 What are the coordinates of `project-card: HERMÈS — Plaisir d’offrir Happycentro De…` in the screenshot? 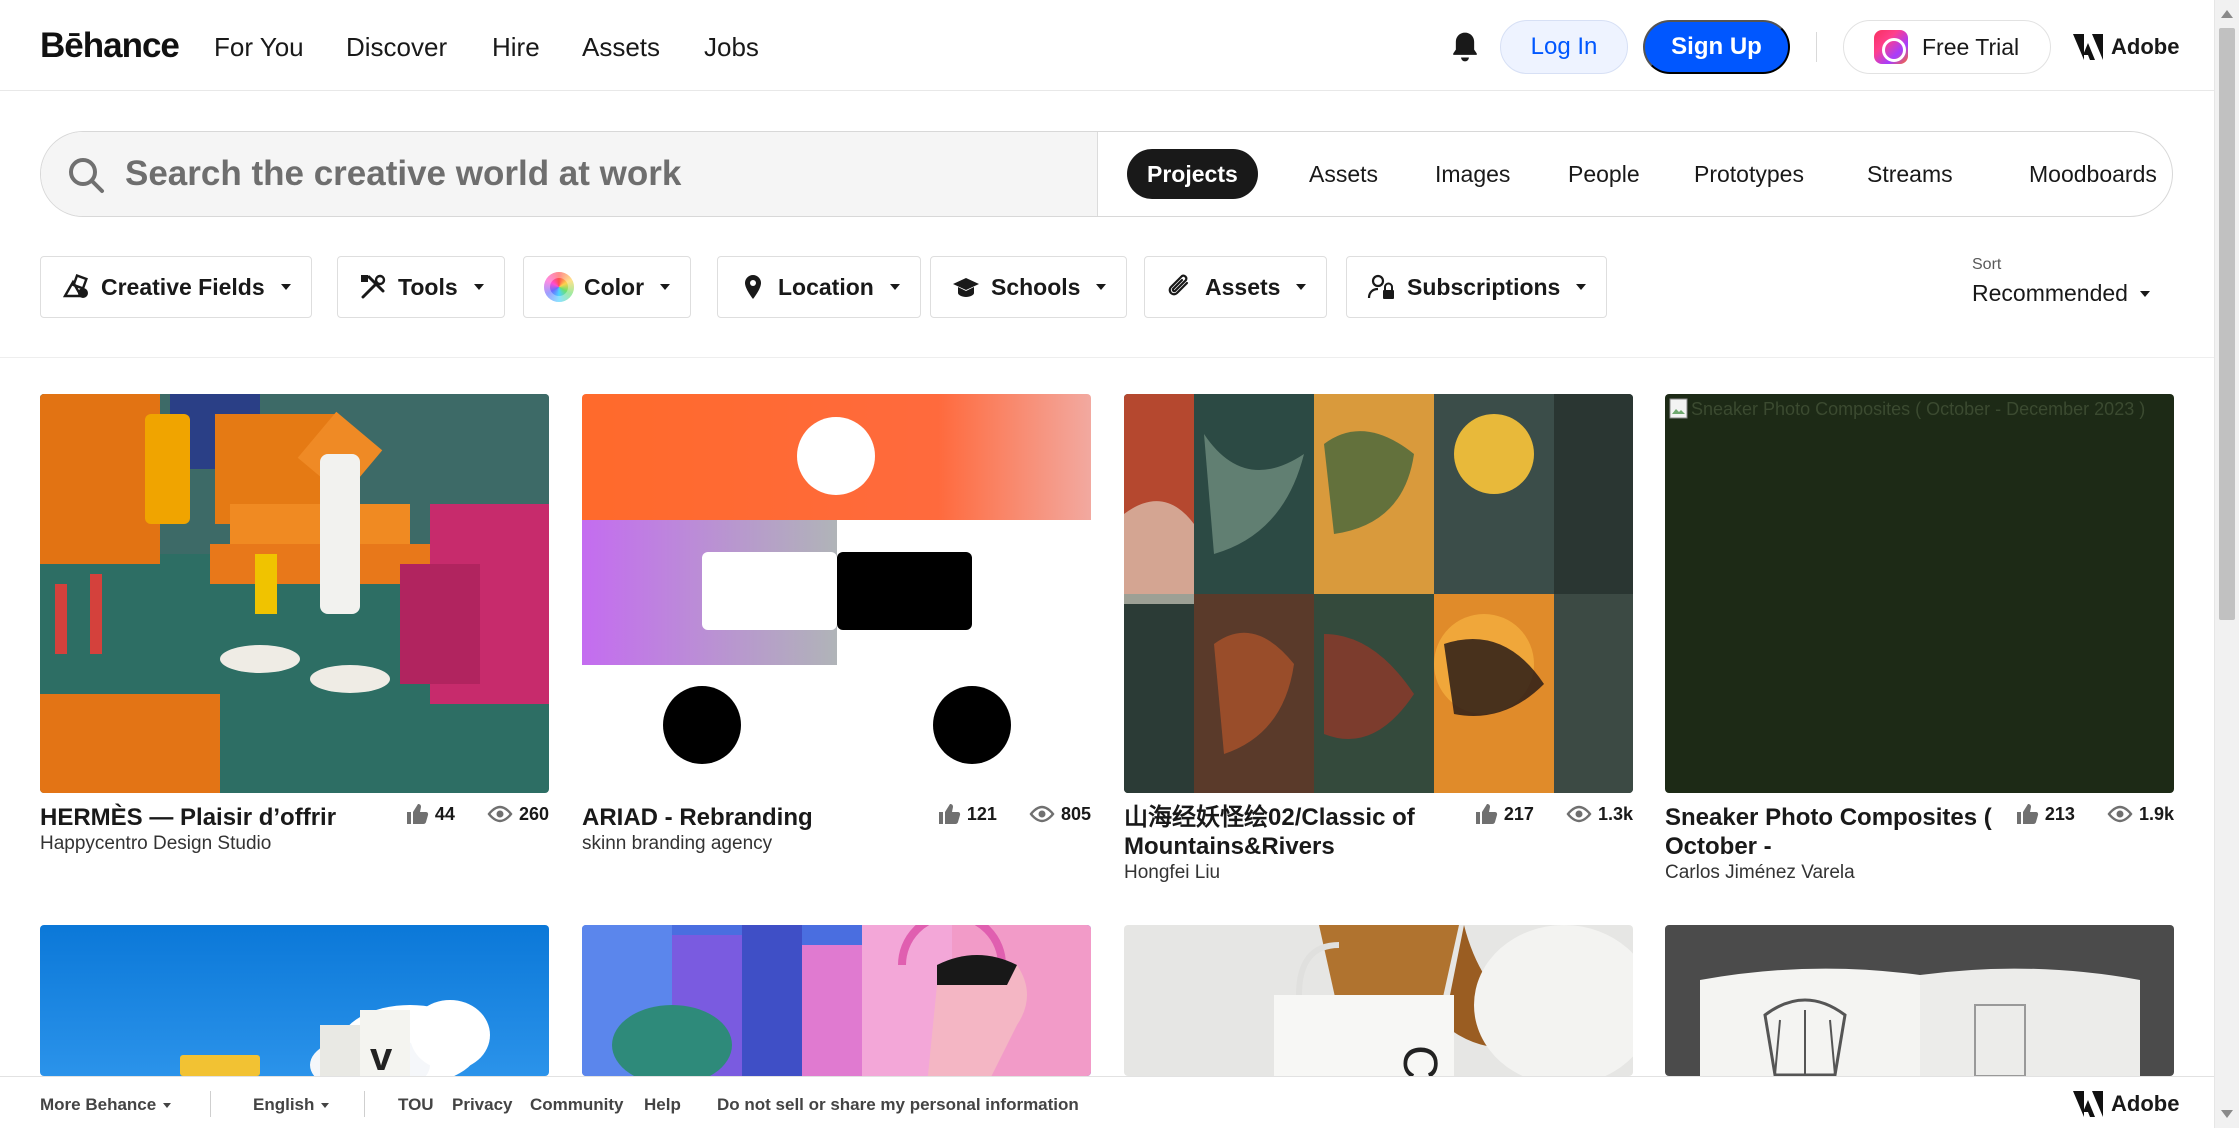 It's located at (294, 624).